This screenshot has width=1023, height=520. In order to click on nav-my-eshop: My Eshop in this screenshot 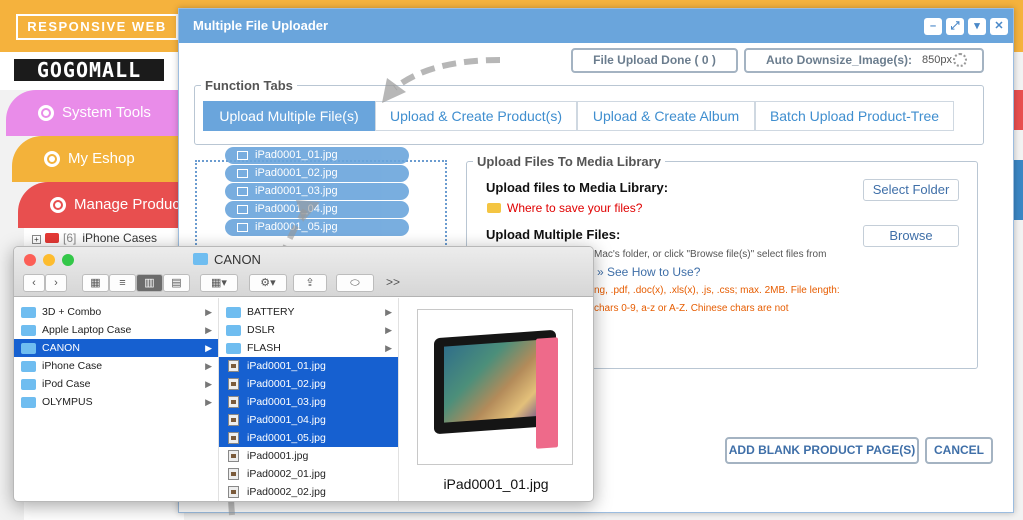, I will do `click(104, 159)`.